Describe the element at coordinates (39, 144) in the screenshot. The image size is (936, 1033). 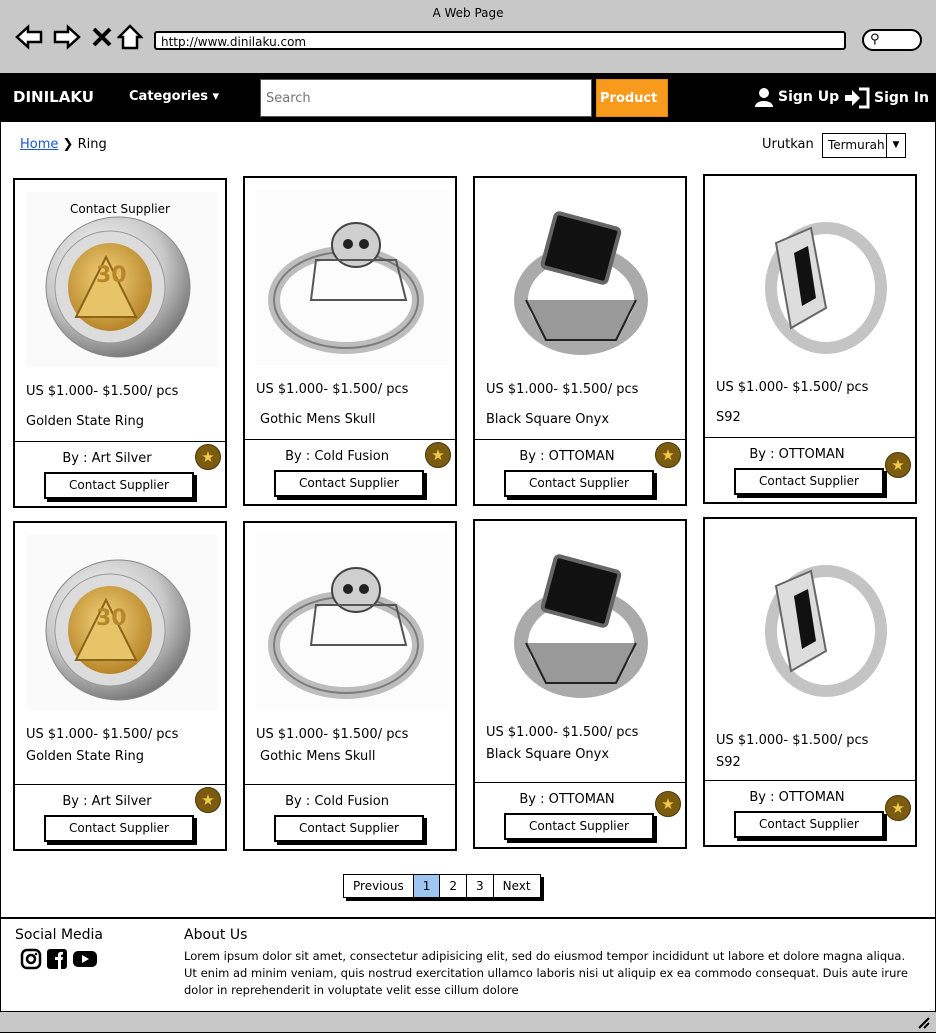
I see `breadcrumb-home-link: Home` at that location.